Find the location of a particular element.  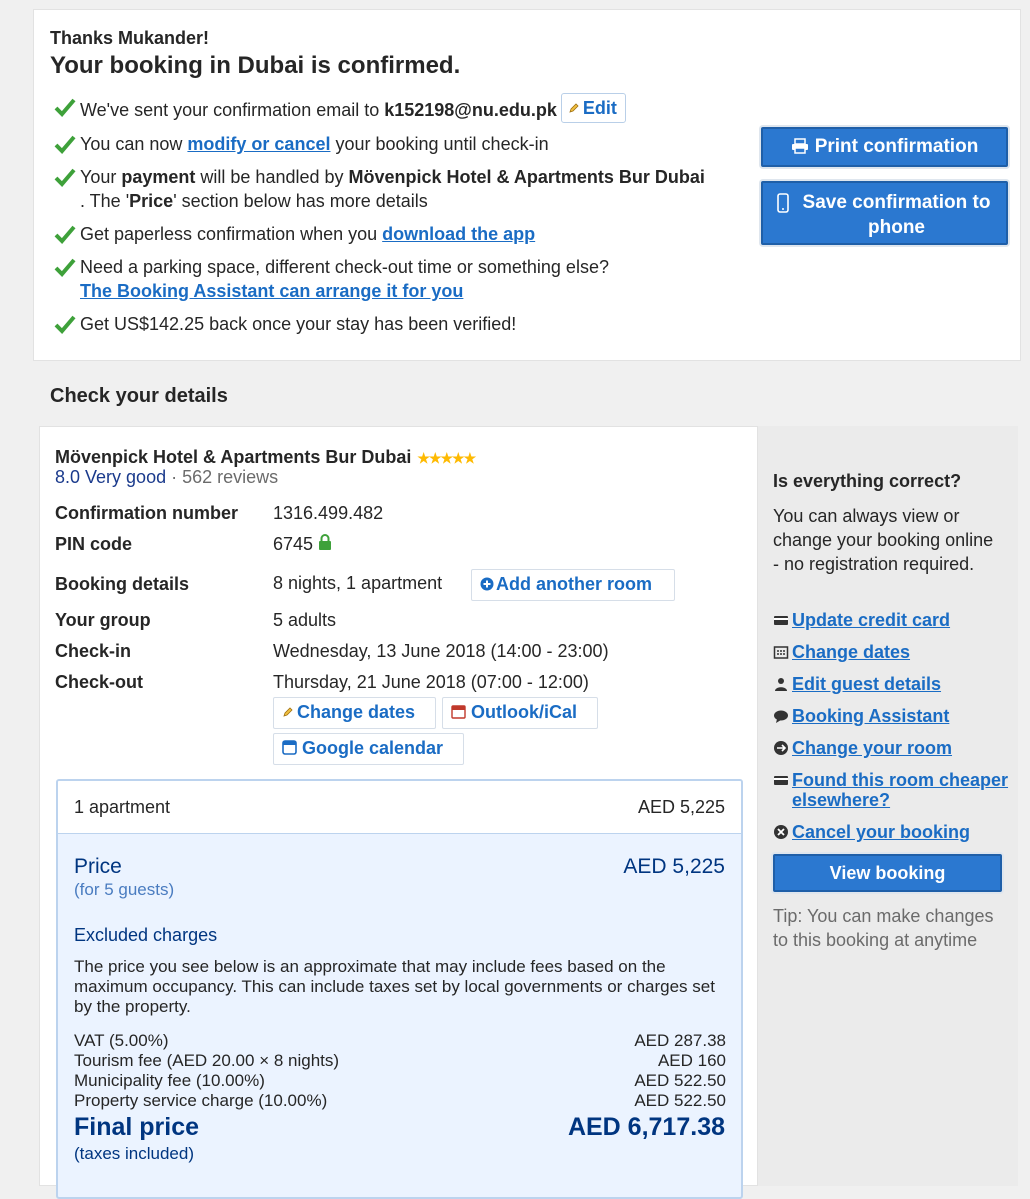

sidebar-link-booking-assistant: Booking Assistant is located at coordinates (893, 716).